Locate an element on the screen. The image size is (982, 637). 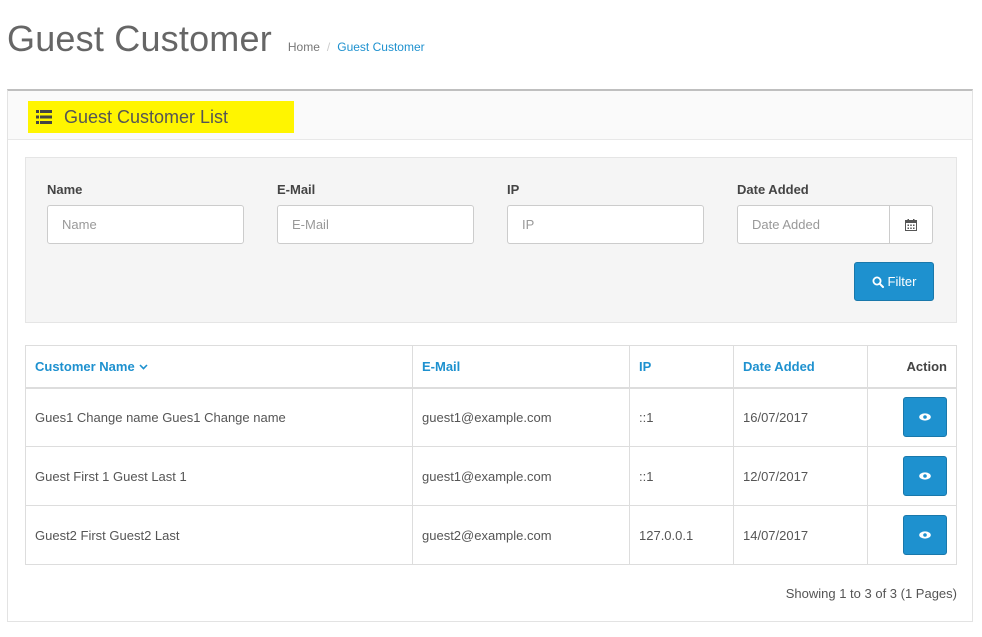
cell-customer-name: Guest First 1 Guest Last 1 is located at coordinates (219, 476).